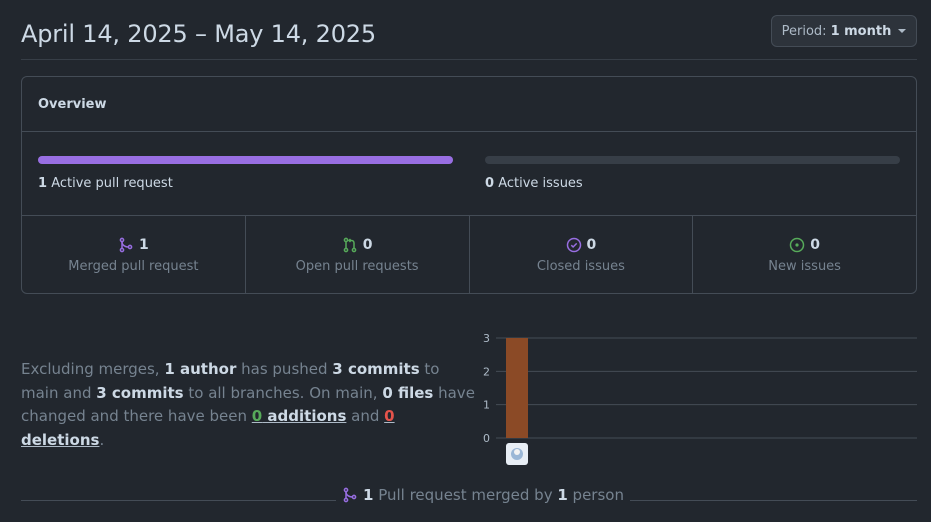  I want to click on summary-text-6: and, so click(365, 416).